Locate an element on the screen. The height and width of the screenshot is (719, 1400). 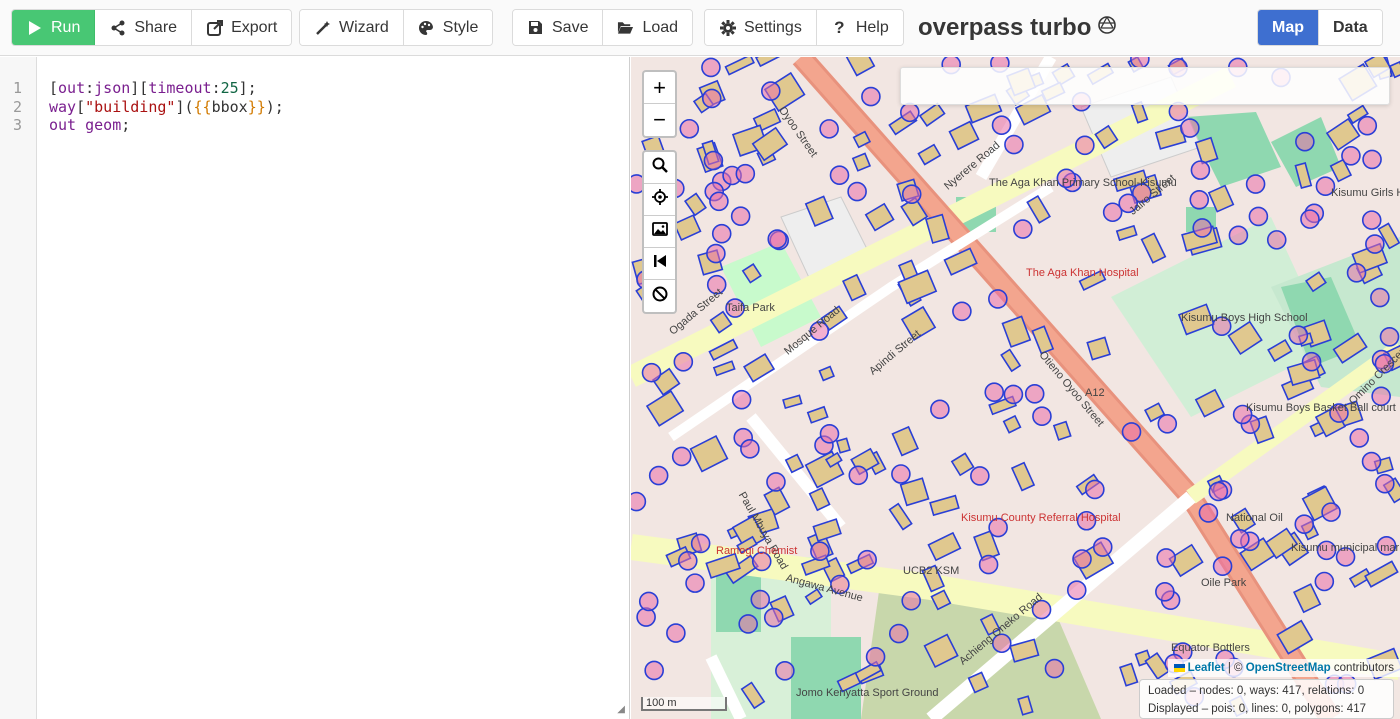
settings-button: Settings is located at coordinates (761, 27).